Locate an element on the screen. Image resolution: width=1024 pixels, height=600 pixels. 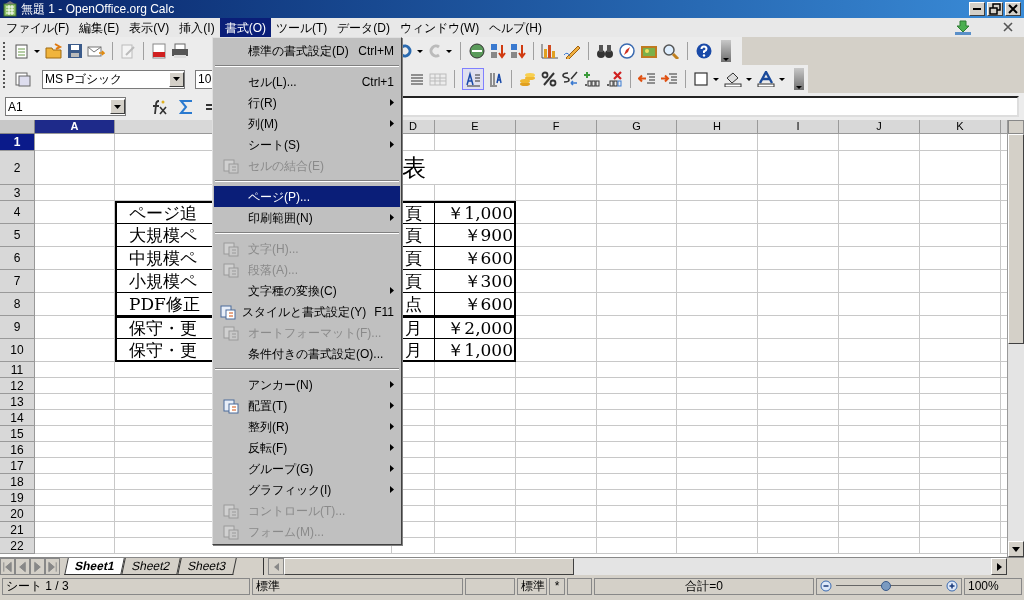
navigator-icon is located at coordinates (477, 51).